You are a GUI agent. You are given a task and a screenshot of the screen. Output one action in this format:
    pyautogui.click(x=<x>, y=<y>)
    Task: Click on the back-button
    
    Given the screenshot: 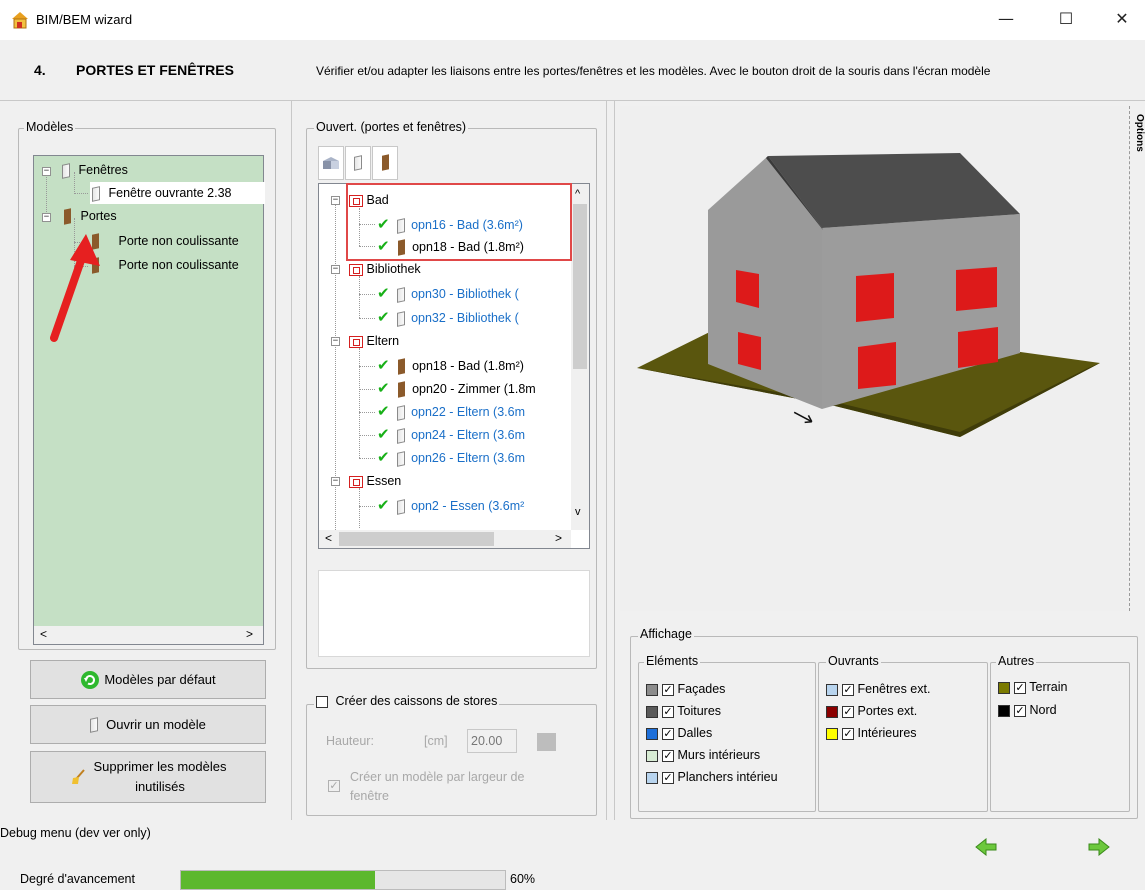 What is the action you would take?
    pyautogui.click(x=986, y=848)
    